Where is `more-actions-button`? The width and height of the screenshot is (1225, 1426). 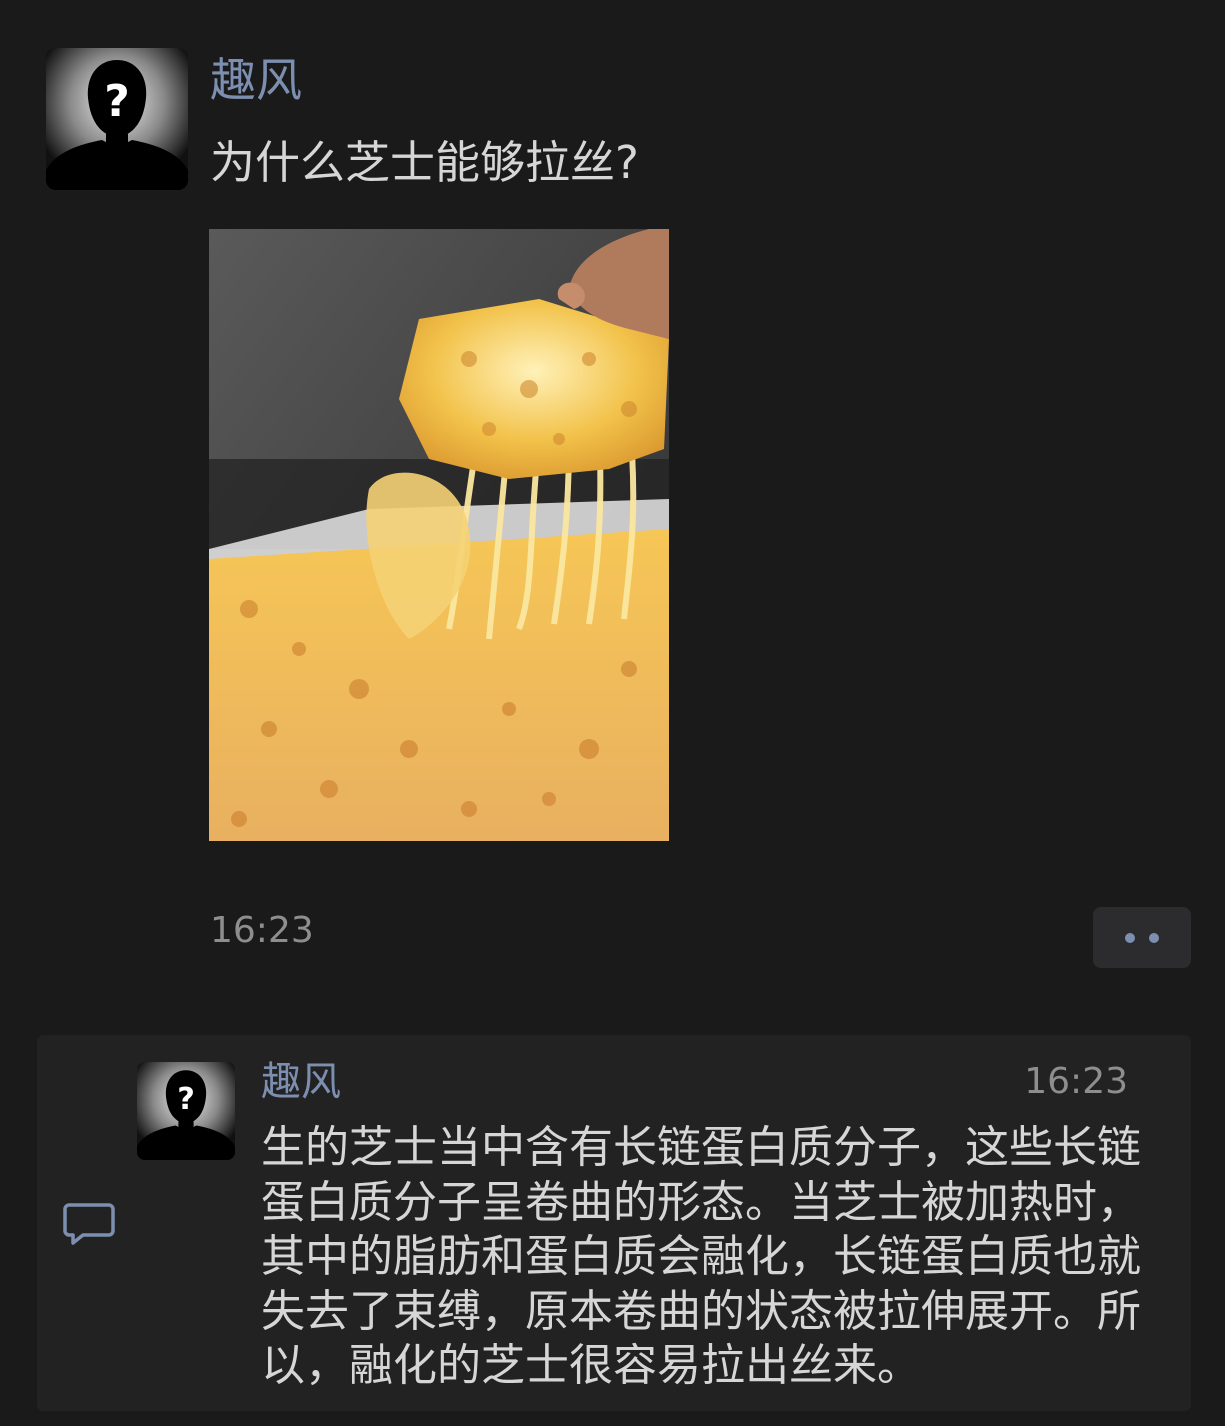
more-actions-button is located at coordinates (1142, 937).